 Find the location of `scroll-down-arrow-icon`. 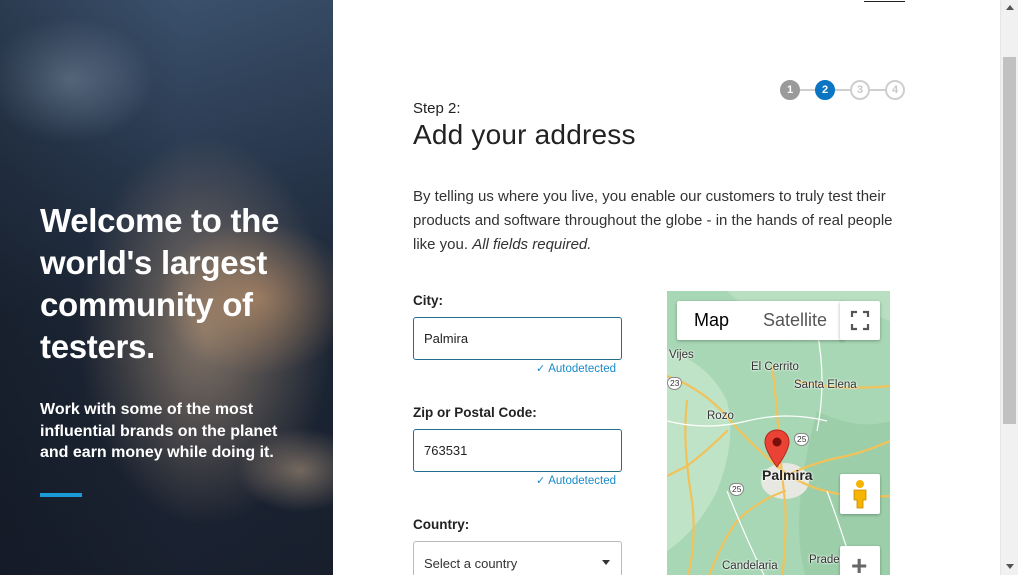

scroll-down-arrow-icon is located at coordinates (1010, 566).